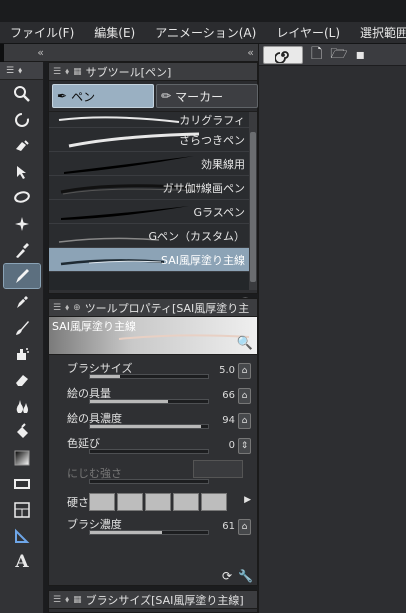 The height and width of the screenshot is (613, 406). I want to click on brush-size-header: ☰ ⬧ ▦ ブラシサイズ[SAI風厚塗り主線], so click(153, 600).